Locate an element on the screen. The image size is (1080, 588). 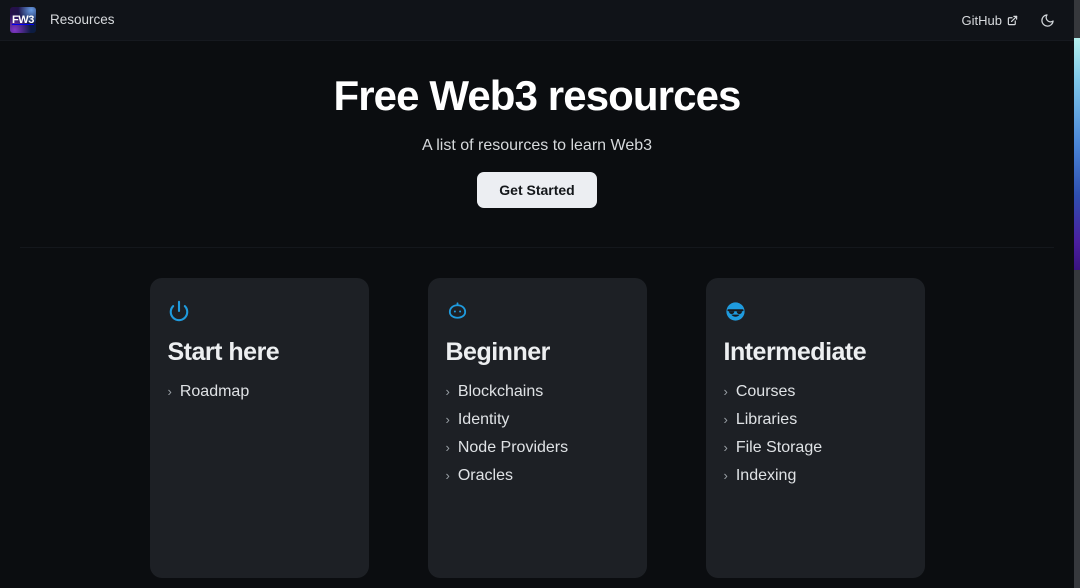
github-label: GitHub is located at coordinates (981, 20).